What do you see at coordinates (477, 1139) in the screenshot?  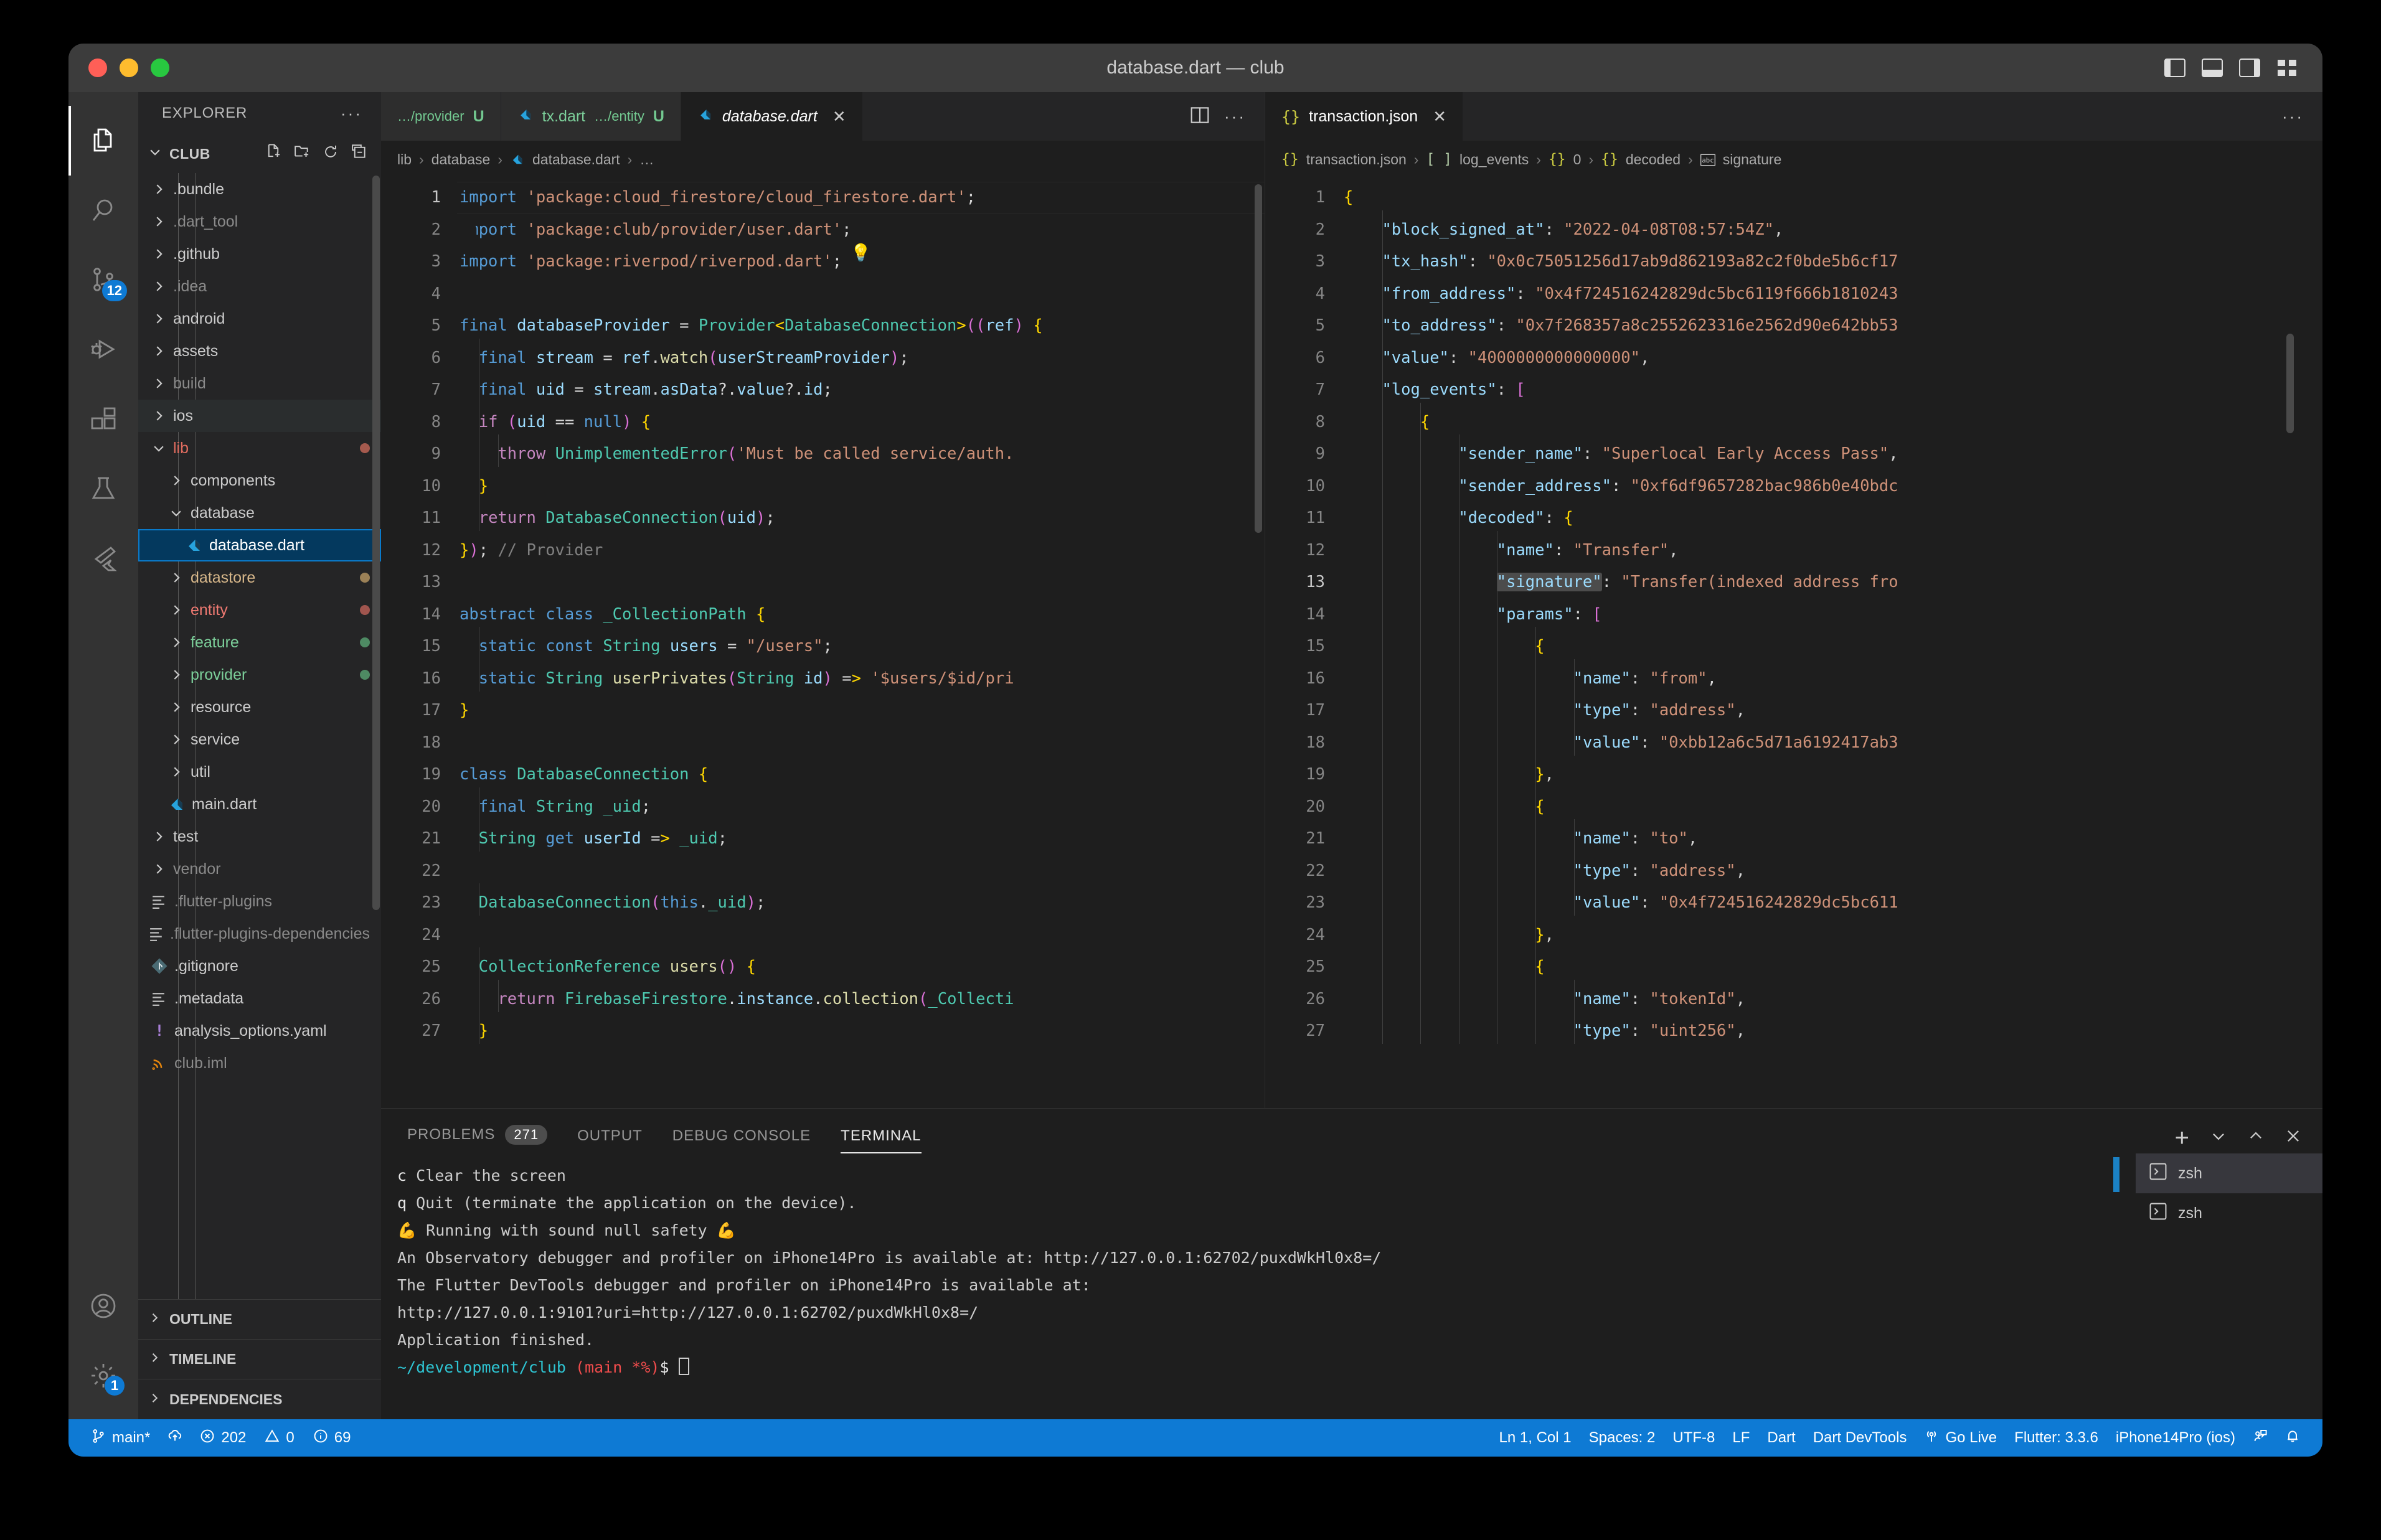 I see `panel-tab-problems: PROBLEMS 271` at bounding box center [477, 1139].